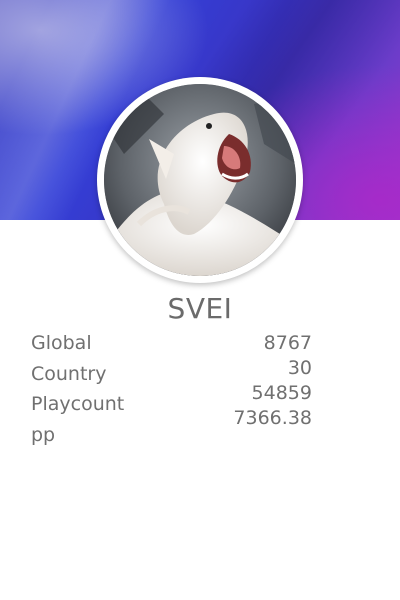  Describe the element at coordinates (61, 343) in the screenshot. I see `stat-label-global: Global` at that location.